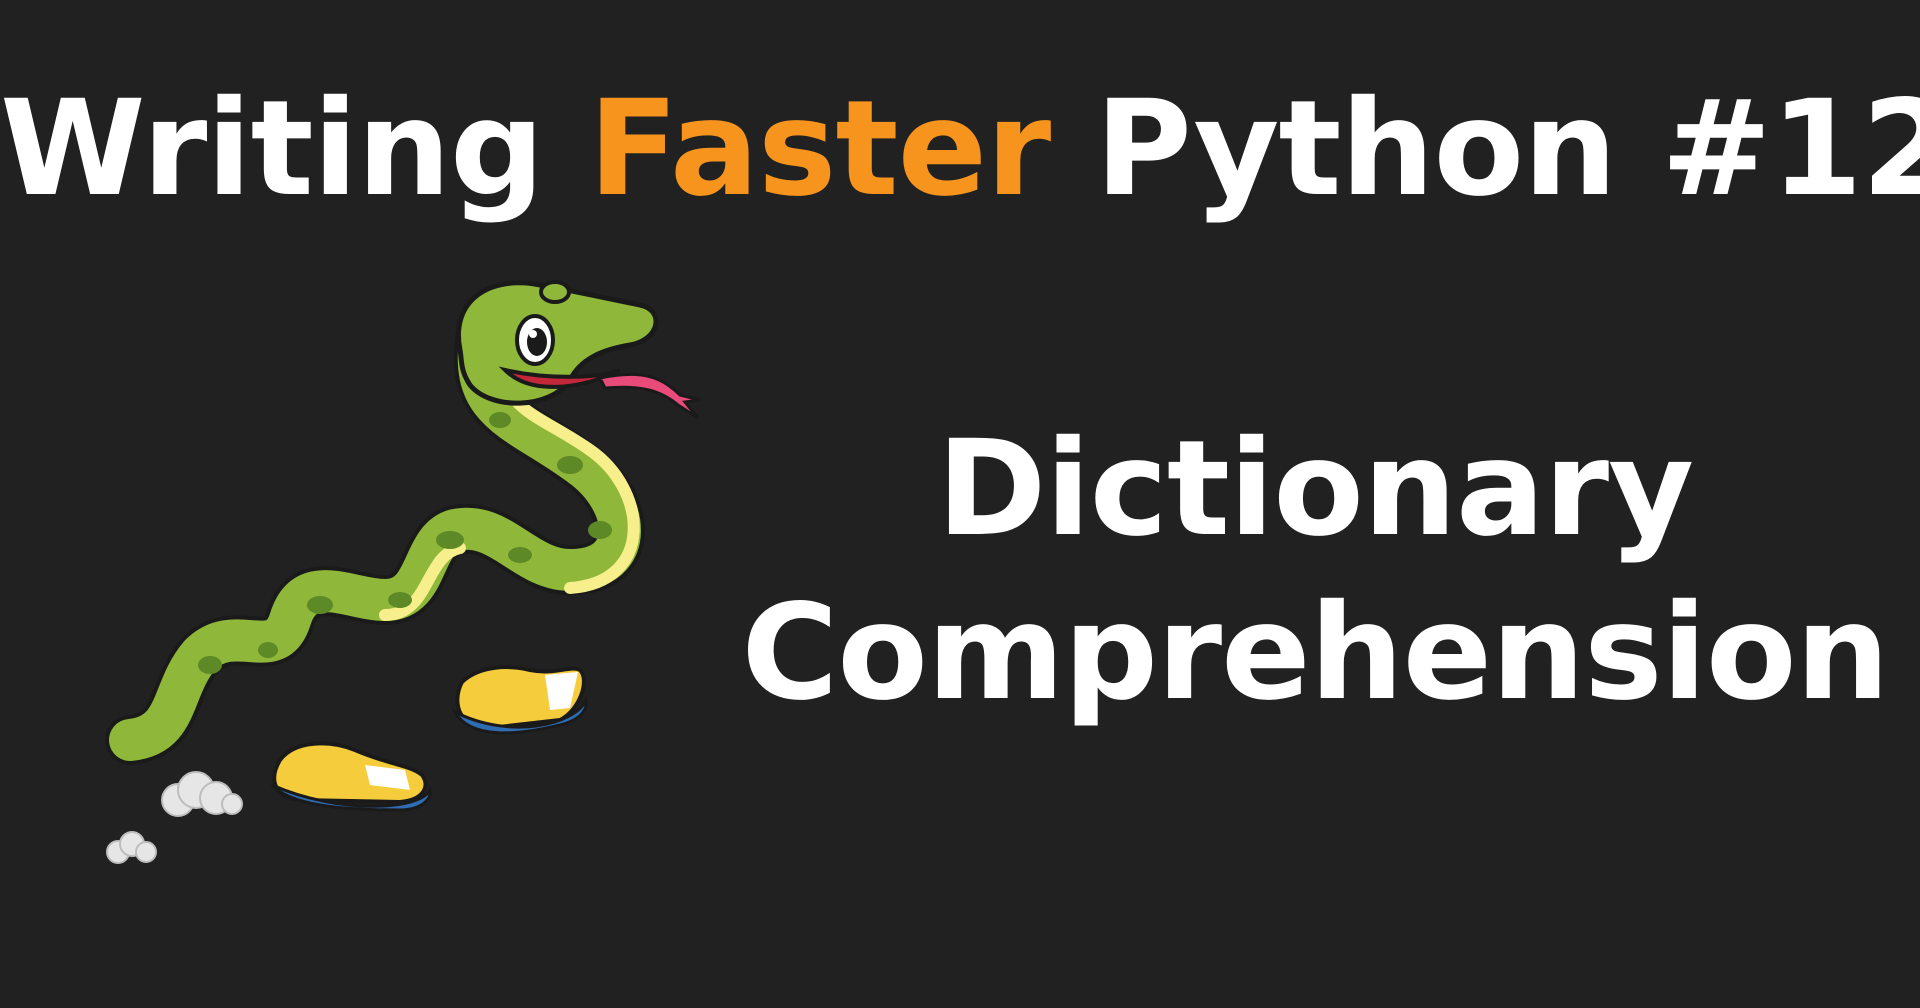  Describe the element at coordinates (1315, 652) in the screenshot. I see `topic-line2: Comprehension` at that location.